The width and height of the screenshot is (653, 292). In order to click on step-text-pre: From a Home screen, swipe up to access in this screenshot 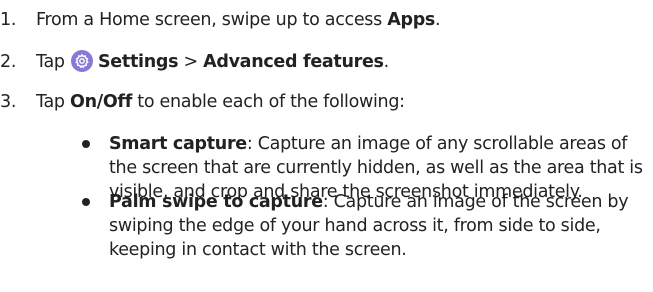, I will do `click(212, 20)`.